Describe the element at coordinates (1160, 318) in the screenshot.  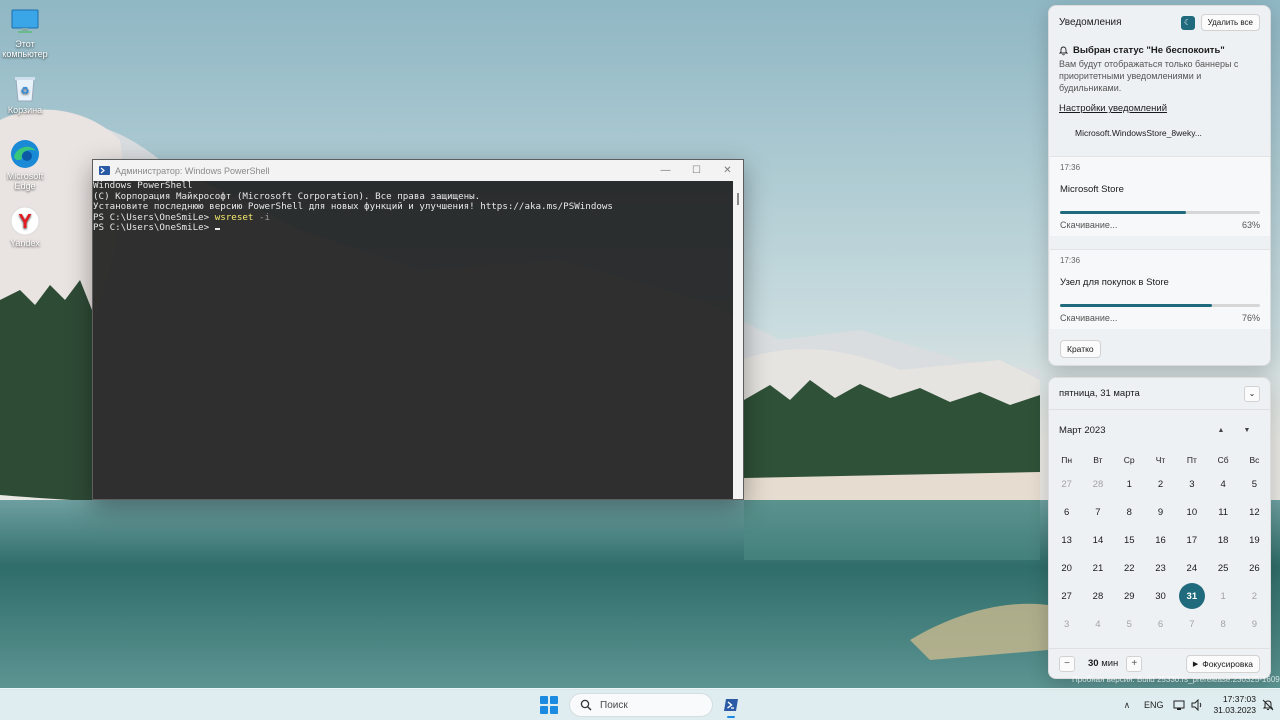
I see `toast-status: Скачивание... 76%` at that location.